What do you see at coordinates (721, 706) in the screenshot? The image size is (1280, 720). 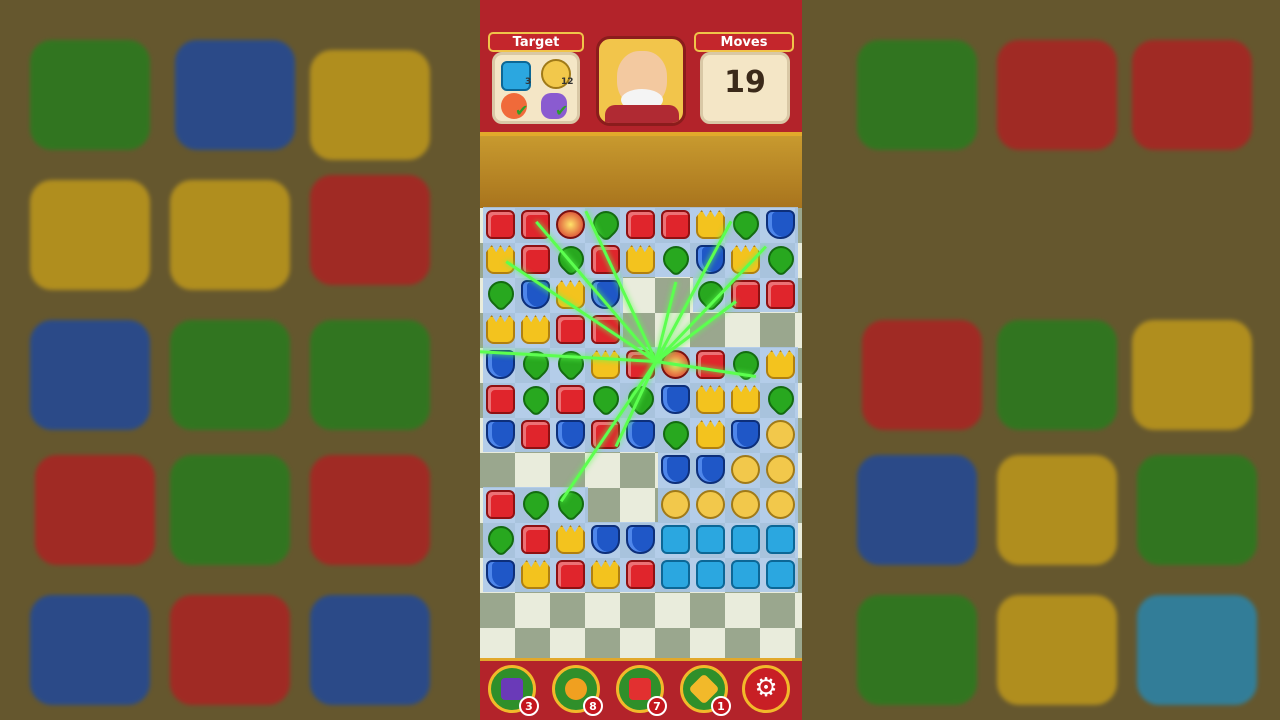 I see `booster-count: 1` at bounding box center [721, 706].